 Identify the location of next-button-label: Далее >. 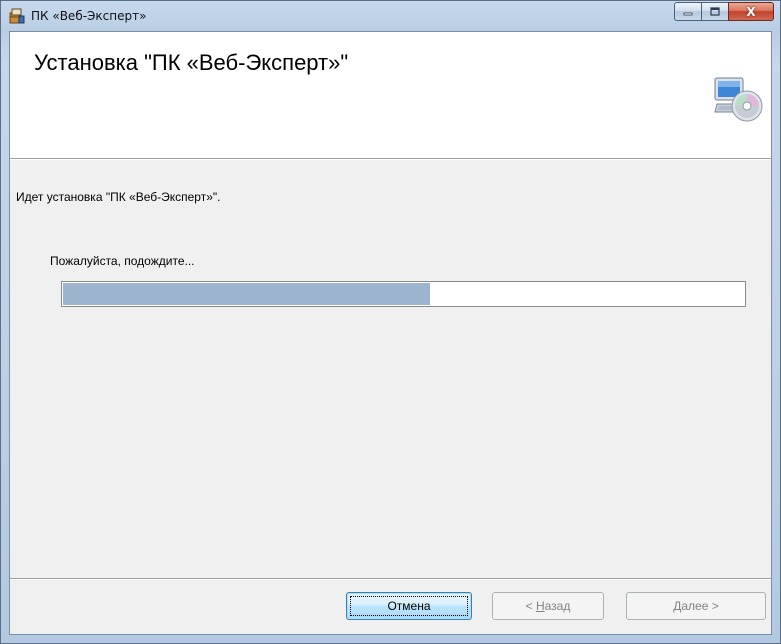
(696, 606).